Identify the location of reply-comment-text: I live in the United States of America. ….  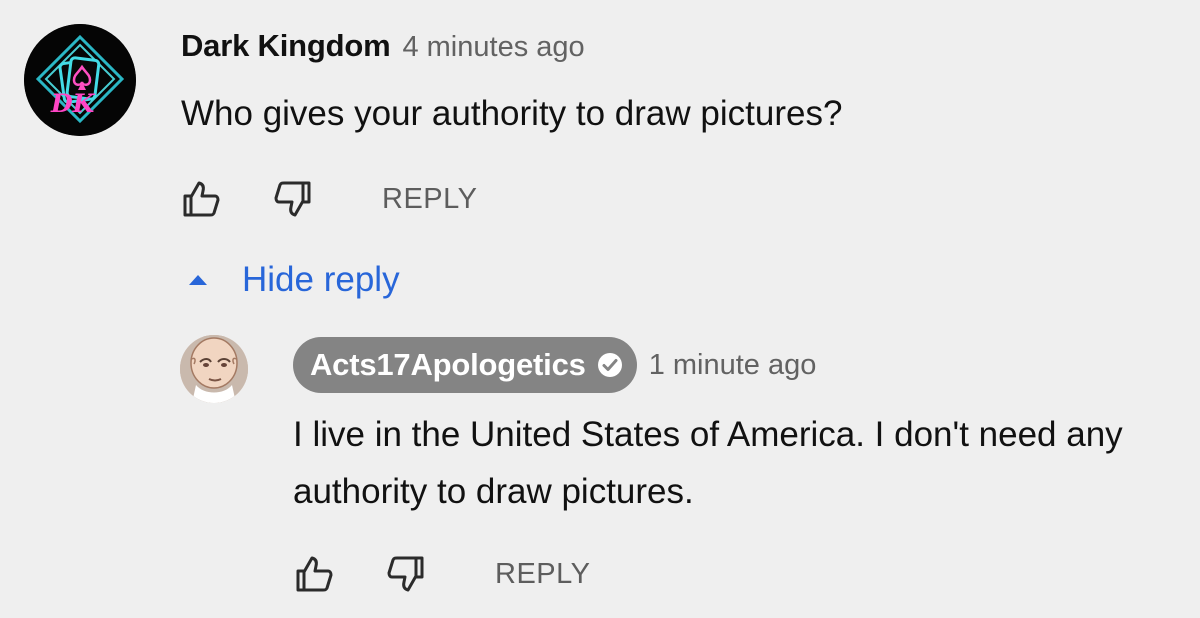
(708, 463).